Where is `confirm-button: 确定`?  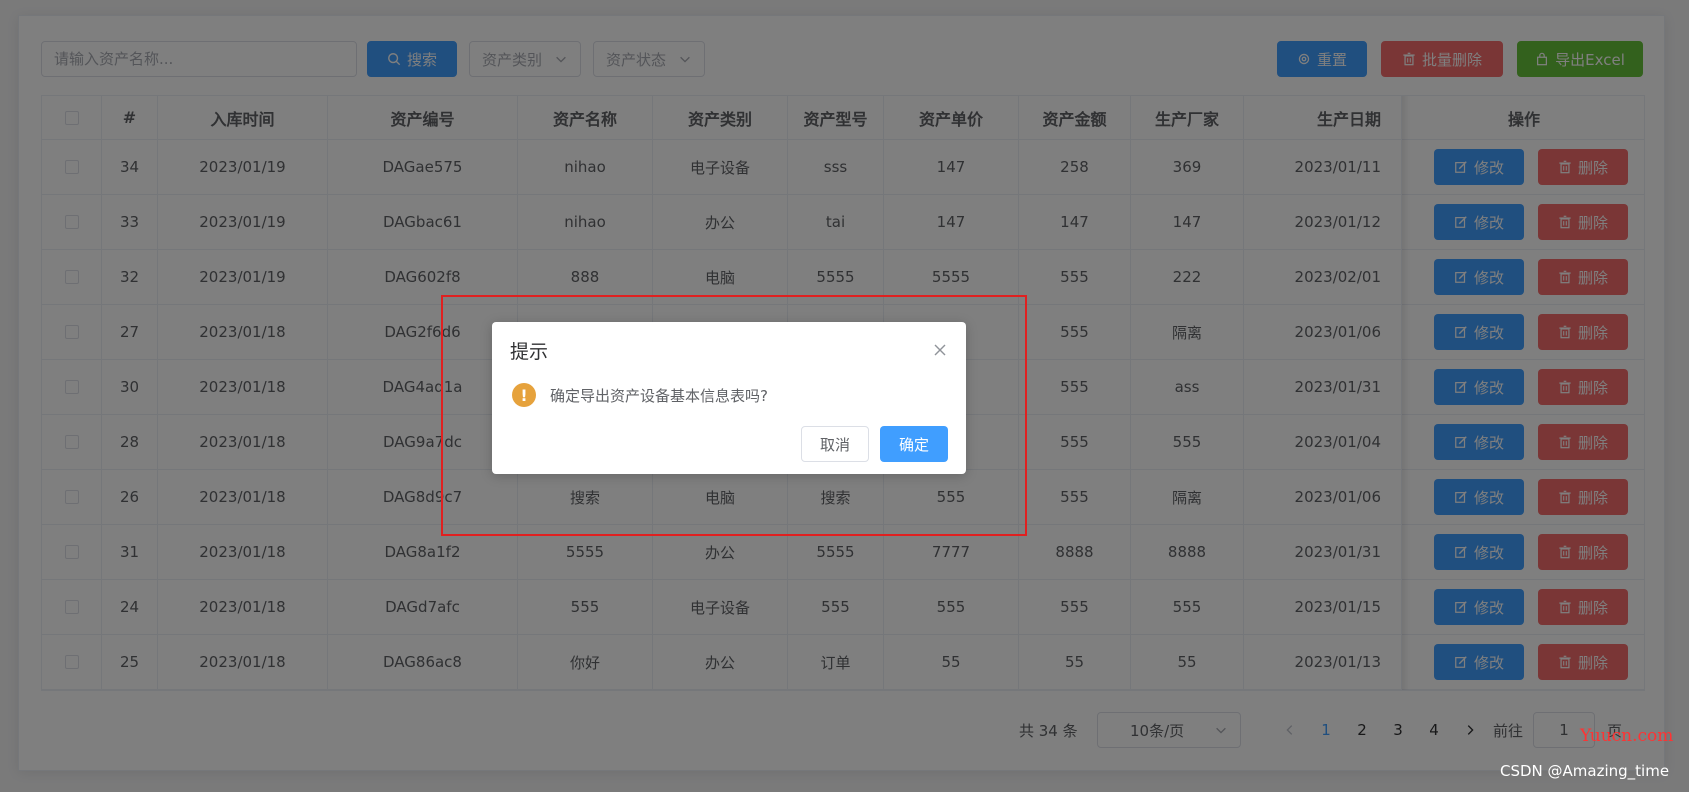 confirm-button: 确定 is located at coordinates (914, 444).